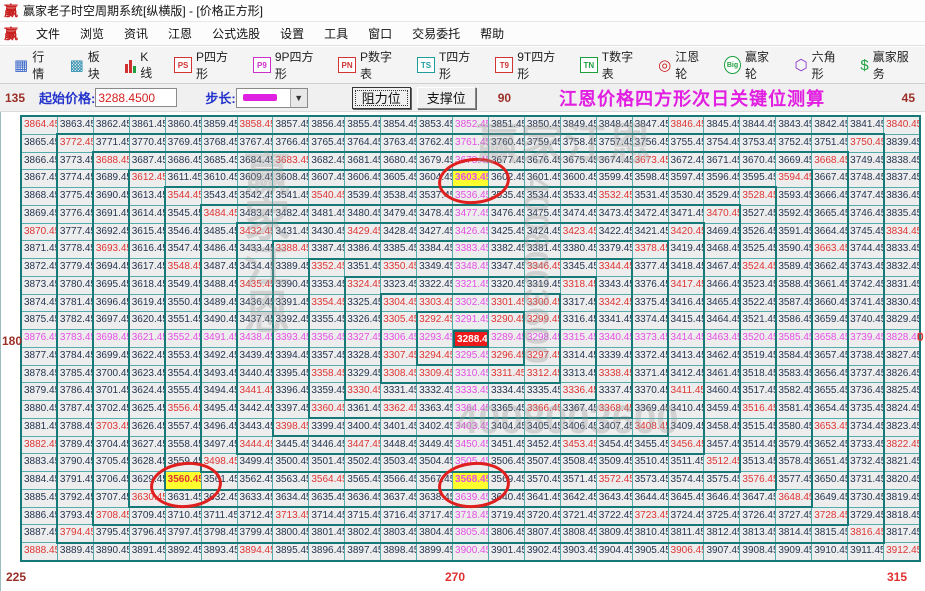 The image size is (925, 591). I want to click on price-cell: 3461.45, so click(722, 374).